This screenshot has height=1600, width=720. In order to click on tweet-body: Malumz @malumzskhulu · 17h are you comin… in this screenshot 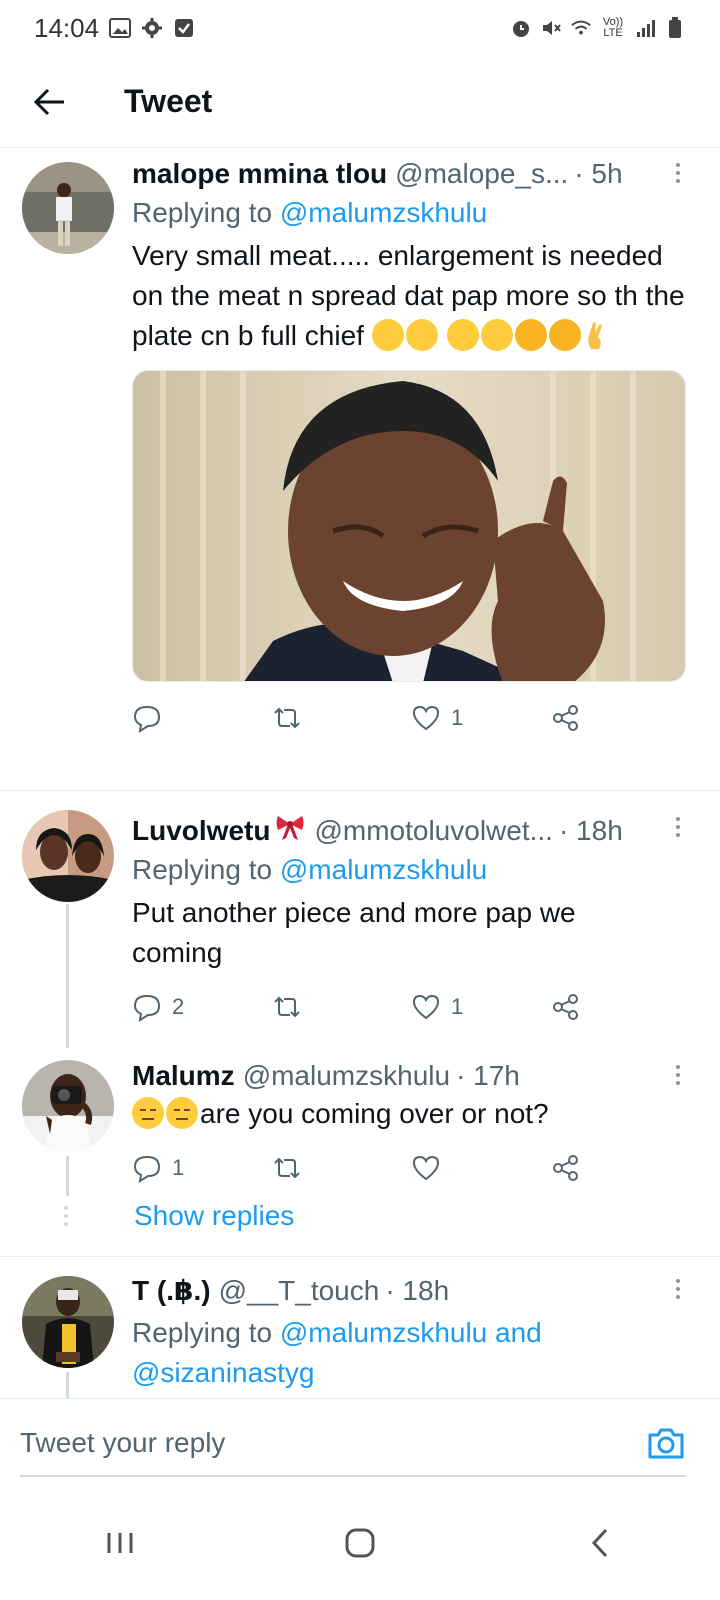, I will do `click(411, 1124)`.